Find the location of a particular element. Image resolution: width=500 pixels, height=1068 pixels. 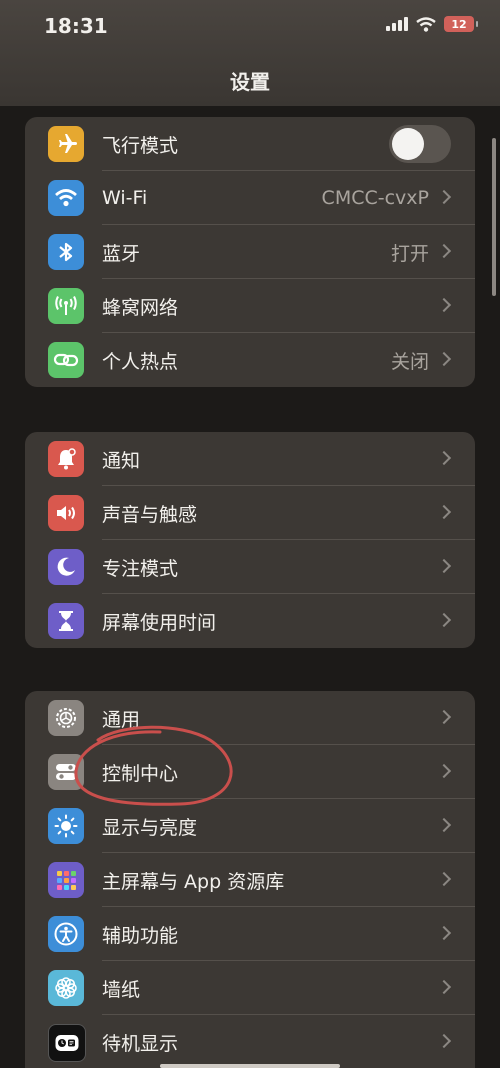

row-label: 飞行模式 is located at coordinates (140, 145).